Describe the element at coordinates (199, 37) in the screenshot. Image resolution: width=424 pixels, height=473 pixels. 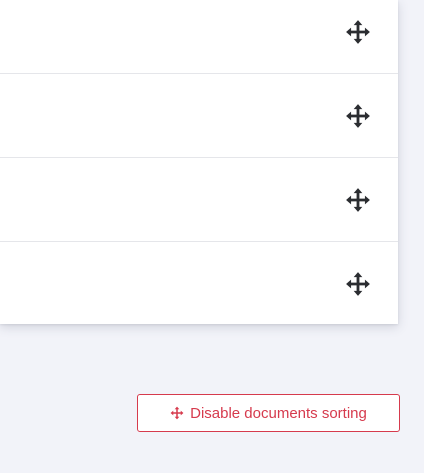
I see `list-item` at that location.